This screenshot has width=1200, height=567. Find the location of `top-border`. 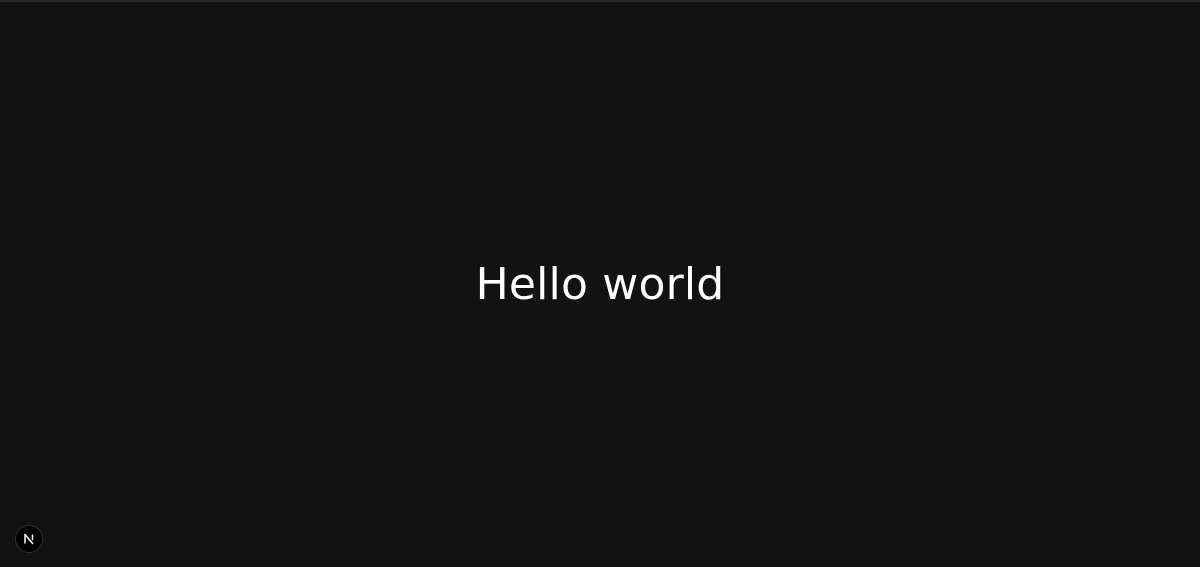

top-border is located at coordinates (600, 1).